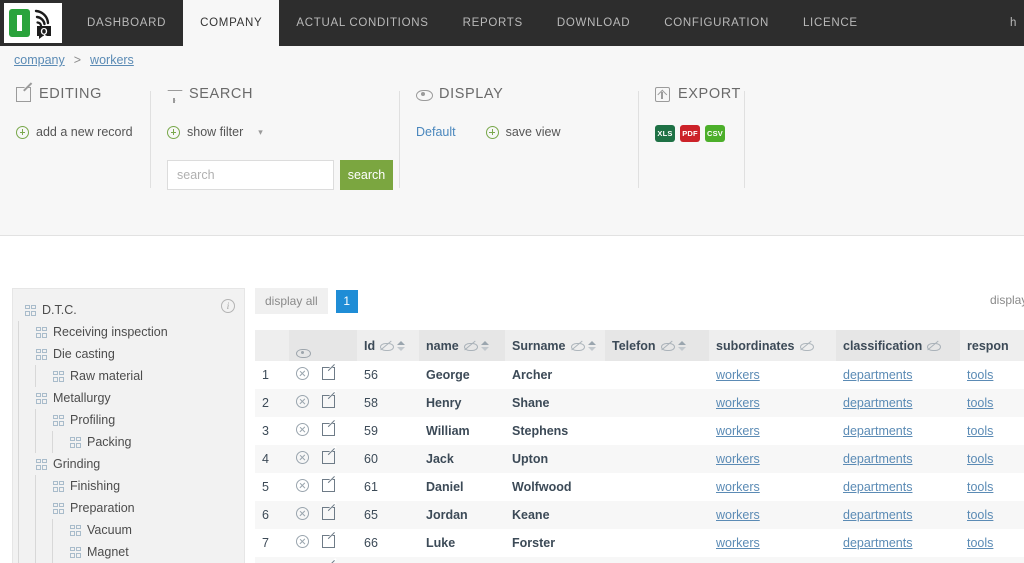 This screenshot has height=563, width=1024. Describe the element at coordinates (128, 464) in the screenshot. I see `tree-node: Grinding` at that location.